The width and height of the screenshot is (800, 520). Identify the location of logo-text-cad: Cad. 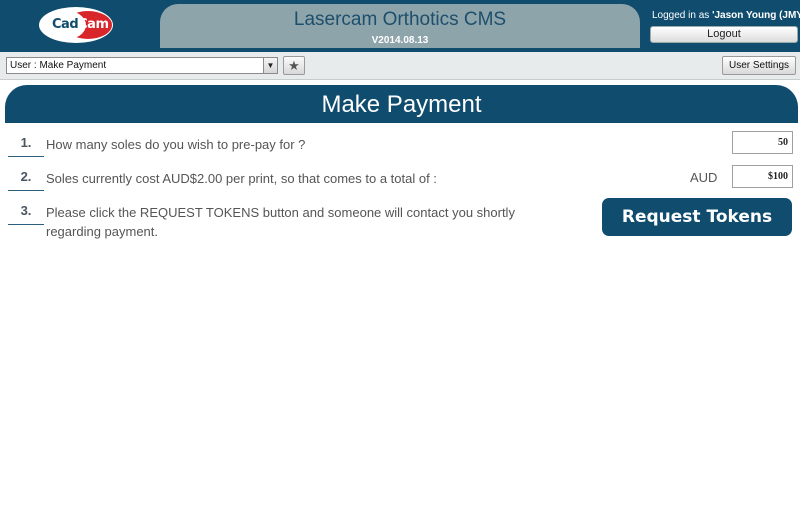
(65, 24).